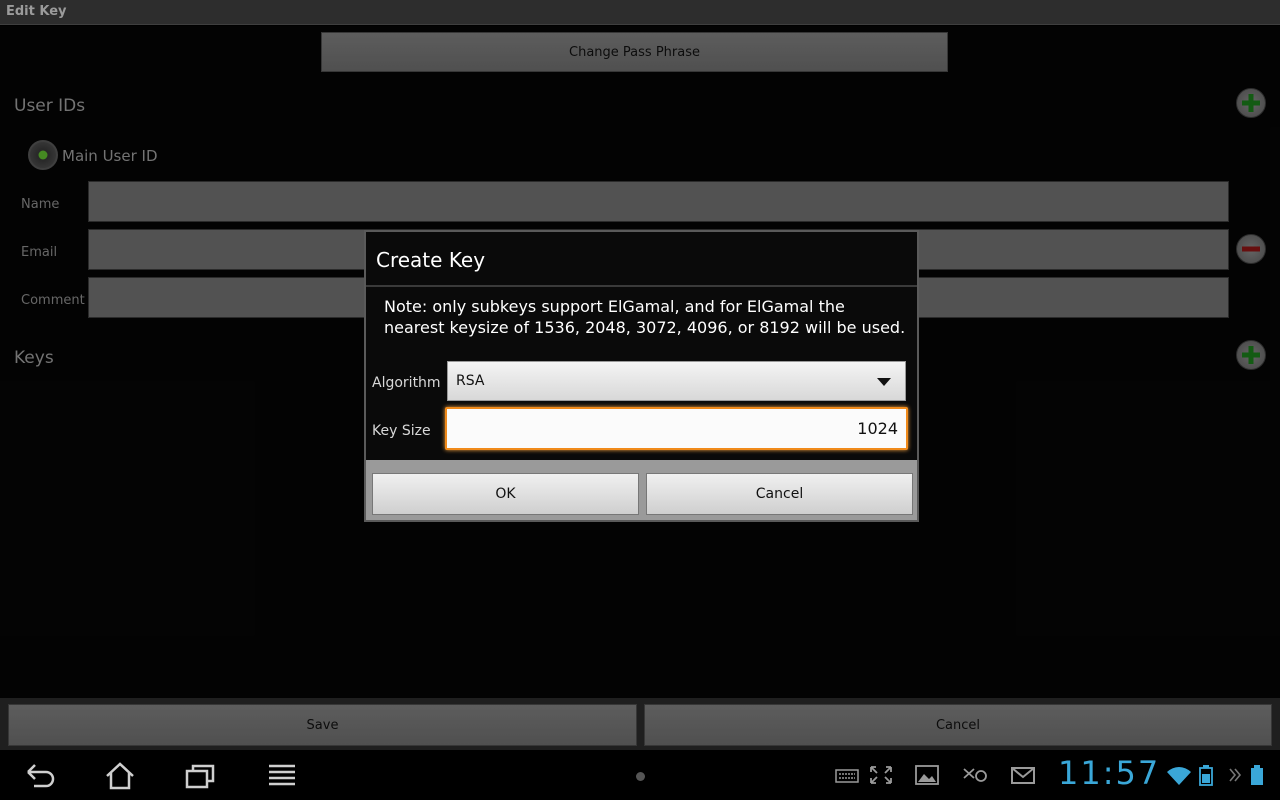 The image size is (1280, 800). Describe the element at coordinates (1109, 773) in the screenshot. I see `status-clock: 11:57` at that location.